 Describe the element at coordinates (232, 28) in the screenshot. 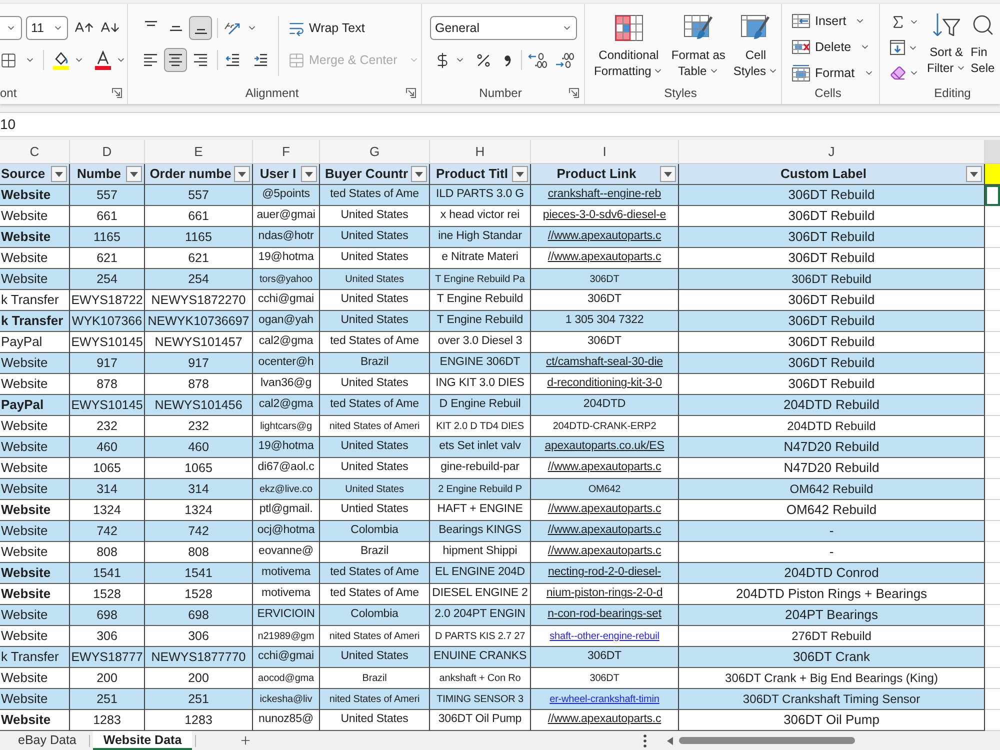

I see `diagonal-arrow-icon` at that location.